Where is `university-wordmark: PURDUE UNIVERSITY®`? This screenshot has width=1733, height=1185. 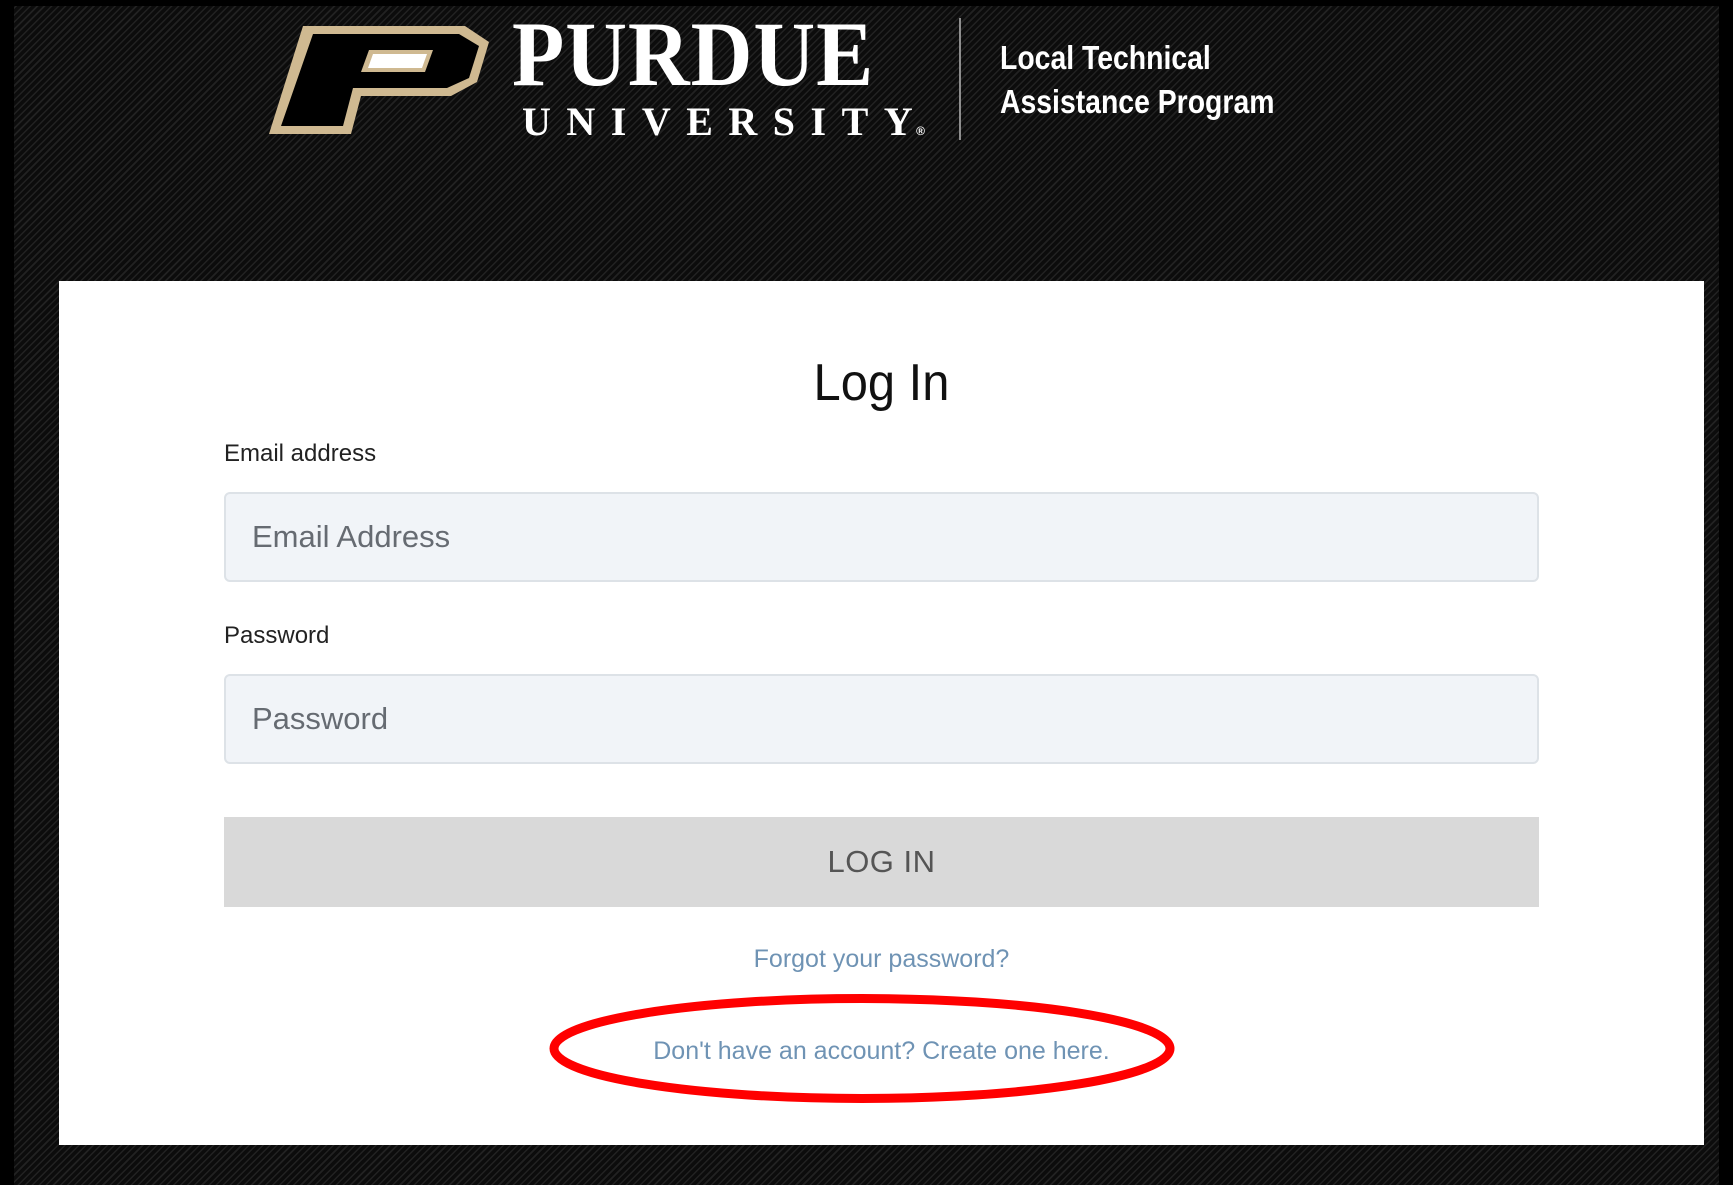 university-wordmark: PURDUE UNIVERSITY® is located at coordinates (718, 79).